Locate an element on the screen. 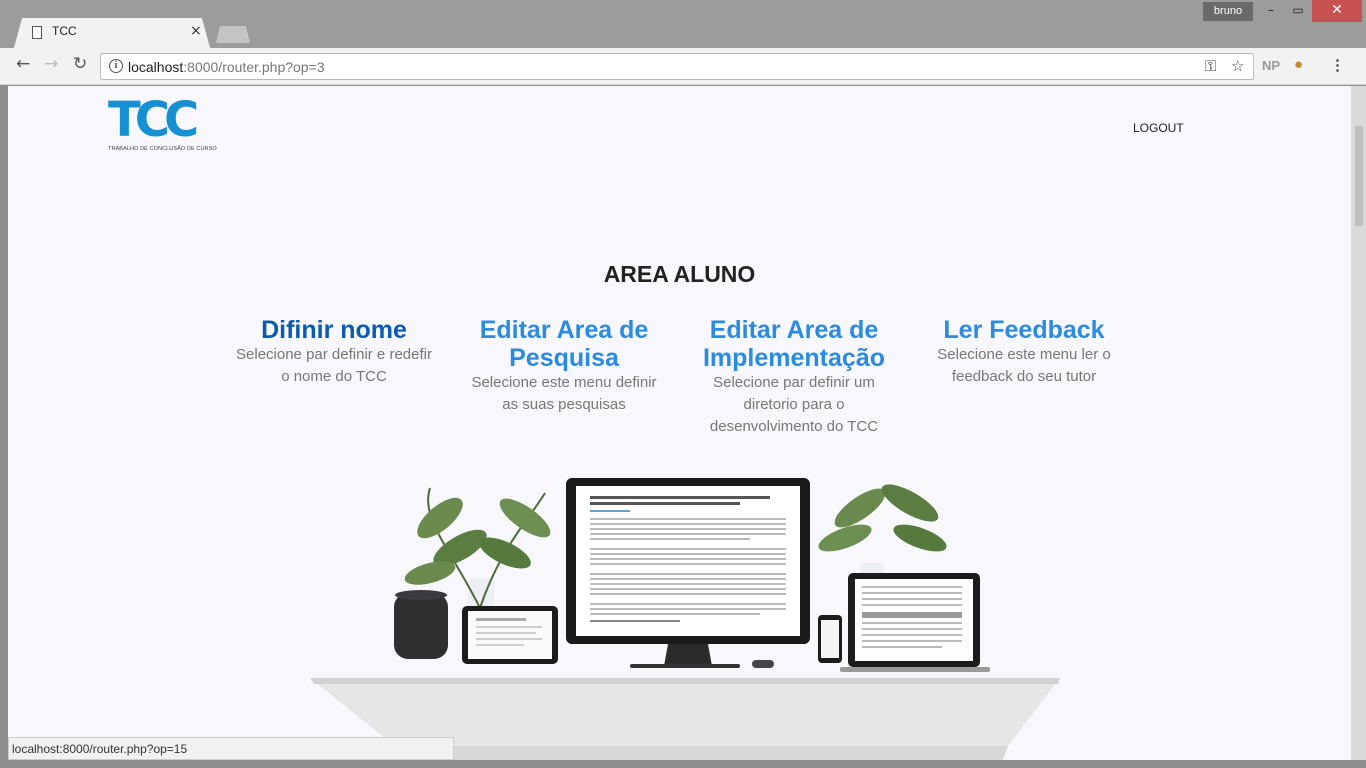 The width and height of the screenshot is (1366, 768). tcc-logo: TCC TRABALHO DE CONCLUSÃO DE CURSO is located at coordinates (175, 127).